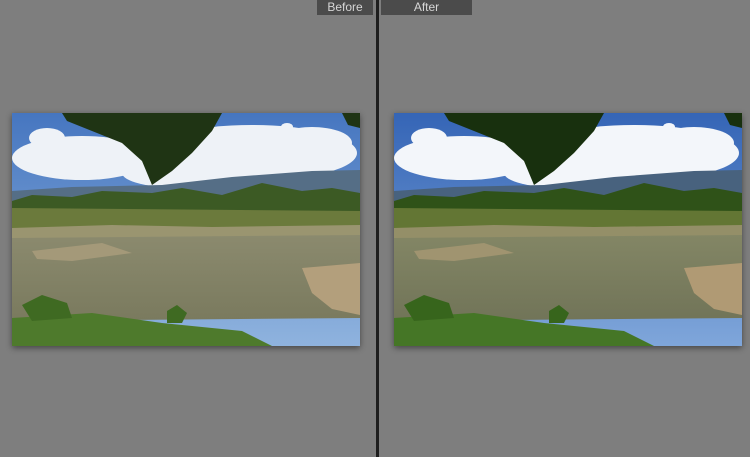 This screenshot has height=457, width=750. Describe the element at coordinates (345, 7) in the screenshot. I see `before-label: Before` at that location.